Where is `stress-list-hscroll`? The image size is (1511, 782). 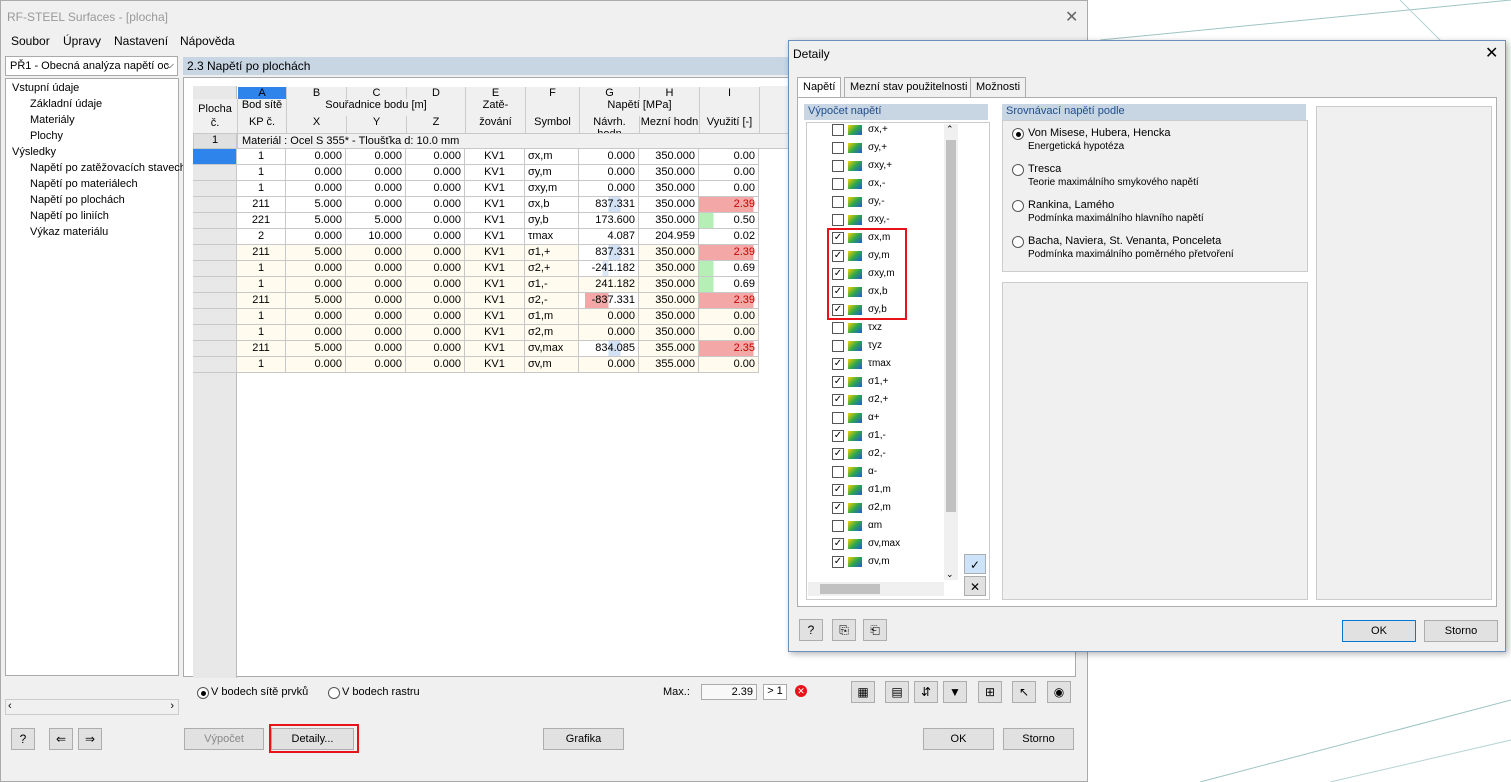 stress-list-hscroll is located at coordinates (876, 589).